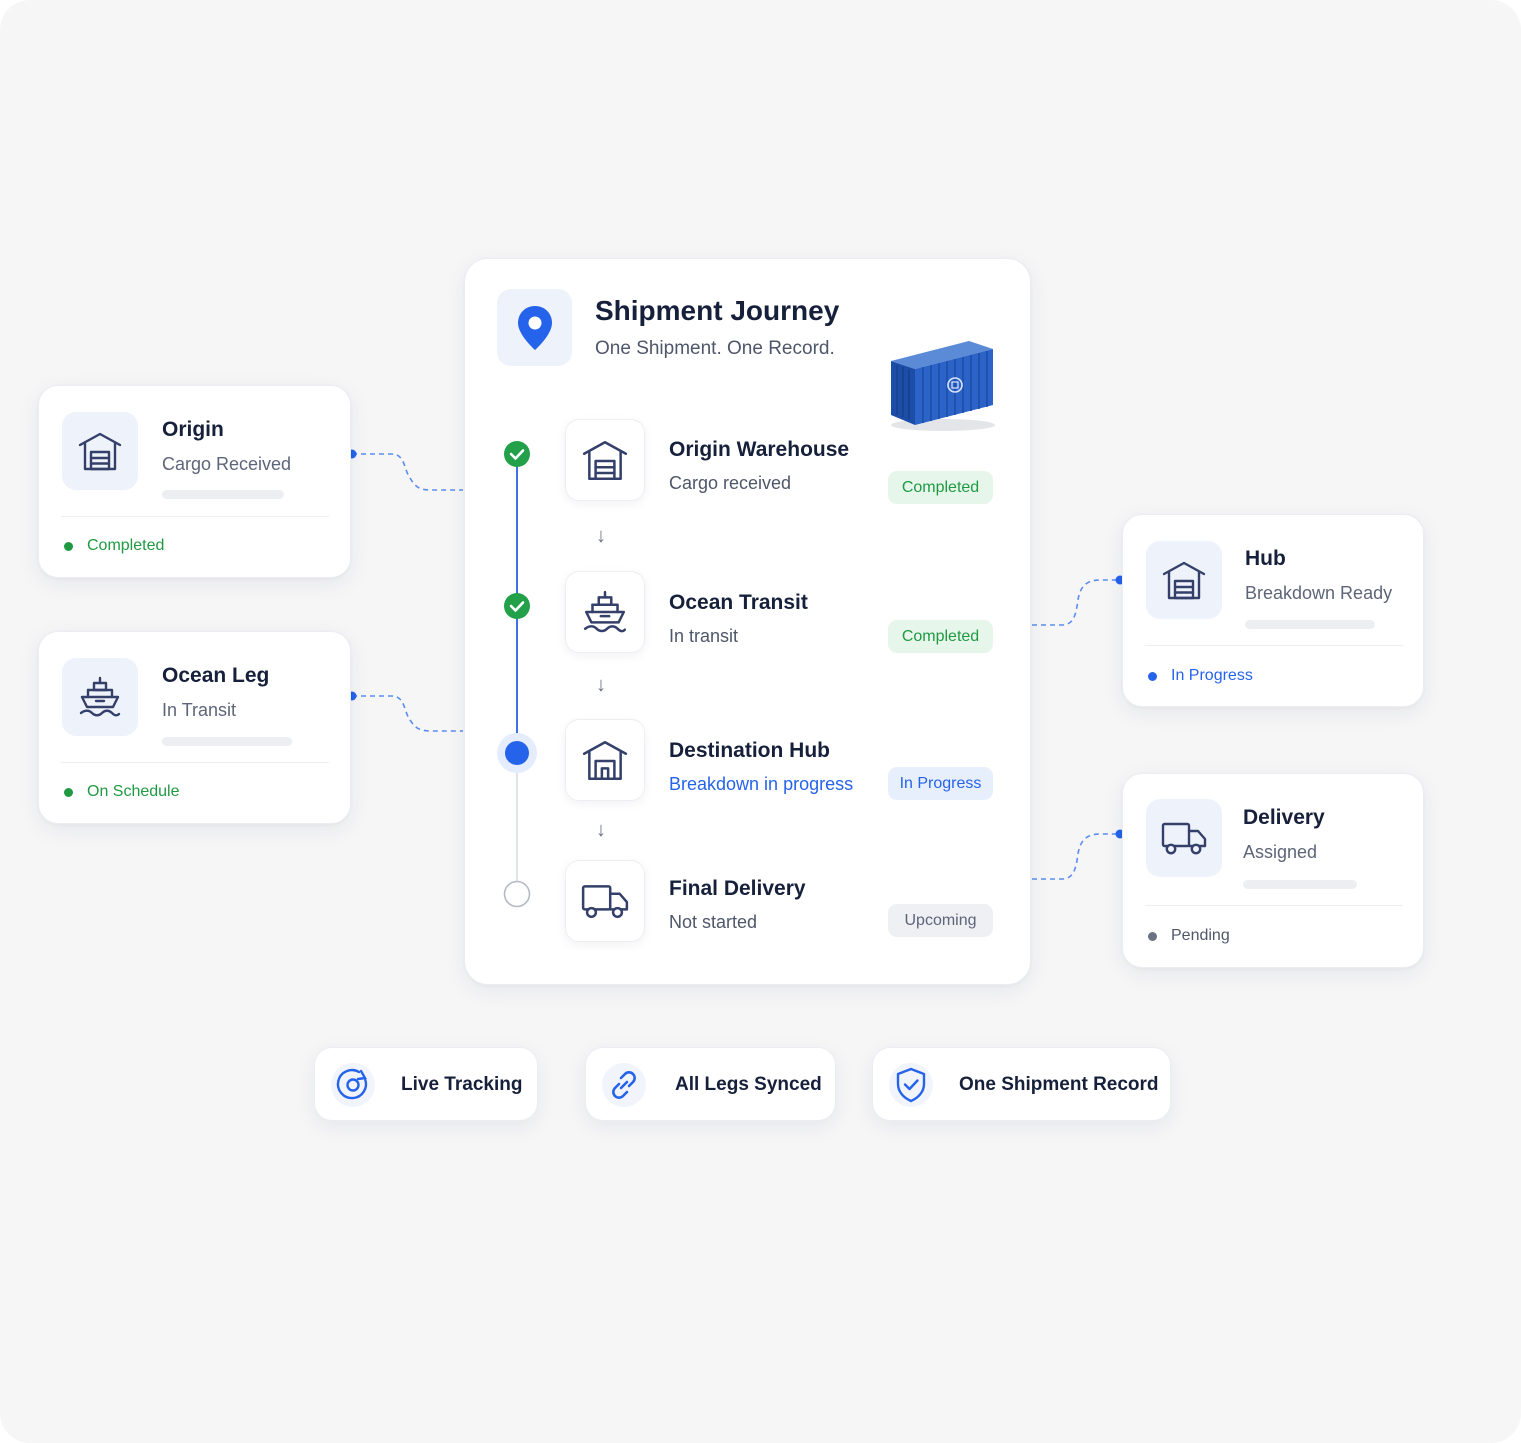 Image resolution: width=1521 pixels, height=1443 pixels. What do you see at coordinates (407, 472) in the screenshot?
I see `connector-origin` at bounding box center [407, 472].